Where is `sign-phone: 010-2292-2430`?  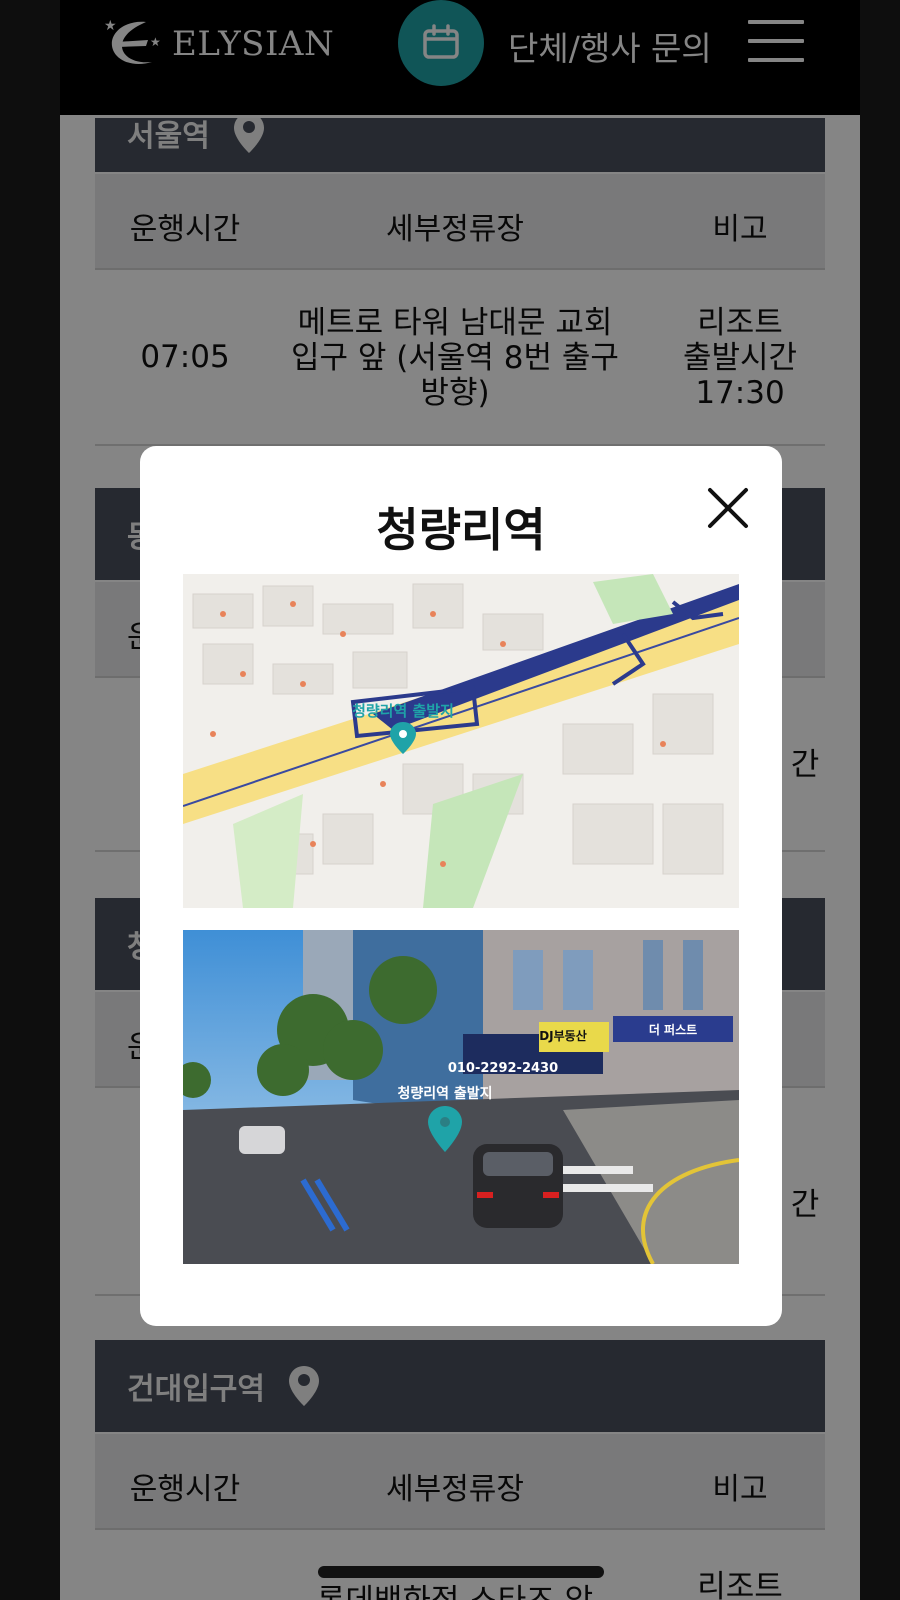 sign-phone: 010-2292-2430 is located at coordinates (503, 1068).